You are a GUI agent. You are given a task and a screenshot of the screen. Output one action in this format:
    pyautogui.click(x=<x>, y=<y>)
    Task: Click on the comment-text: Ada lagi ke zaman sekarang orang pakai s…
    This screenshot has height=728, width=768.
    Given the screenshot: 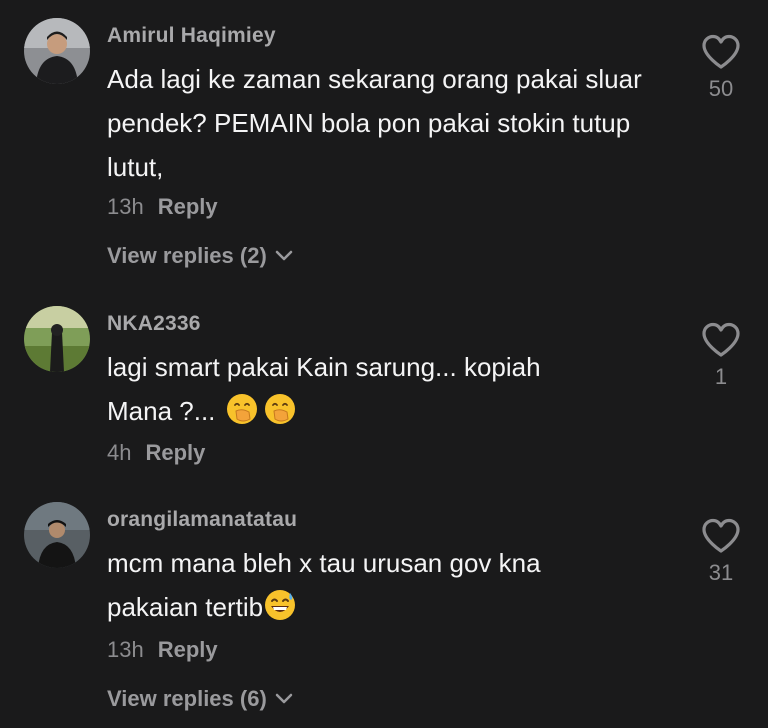 What is the action you would take?
    pyautogui.click(x=374, y=123)
    